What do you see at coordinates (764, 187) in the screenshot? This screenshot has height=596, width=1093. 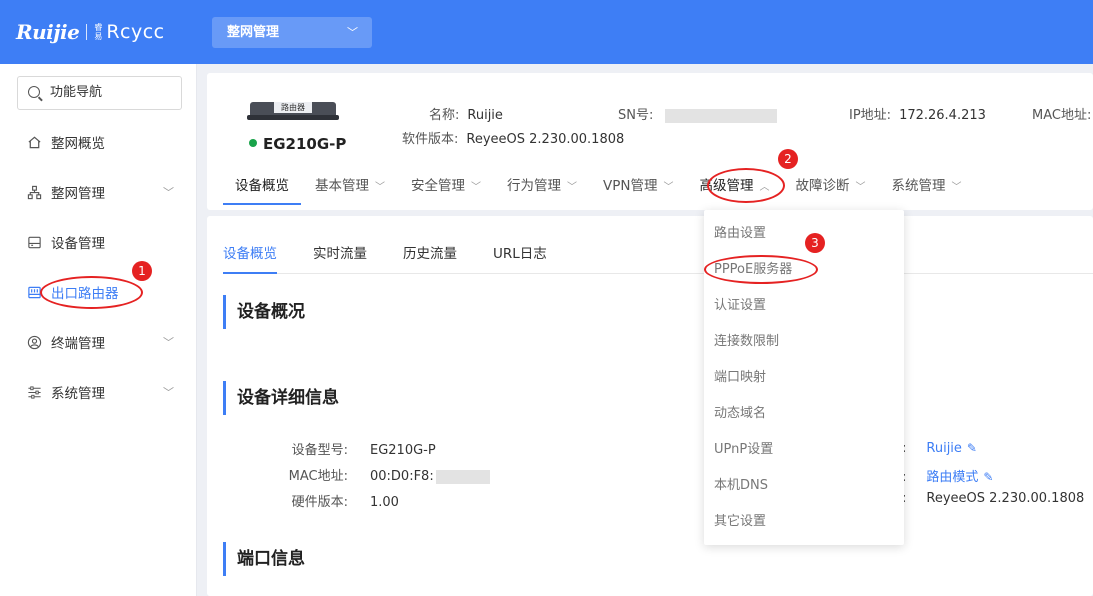 I see `chevron-up-icon: ︿` at bounding box center [764, 187].